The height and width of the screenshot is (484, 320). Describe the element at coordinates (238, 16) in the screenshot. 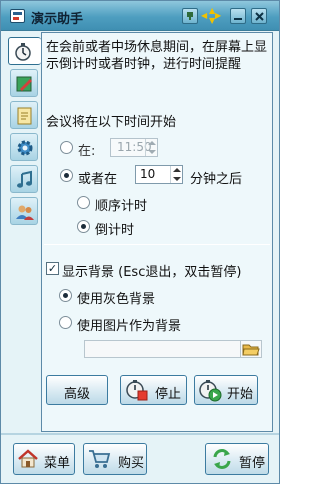

I see `minimize-button` at that location.